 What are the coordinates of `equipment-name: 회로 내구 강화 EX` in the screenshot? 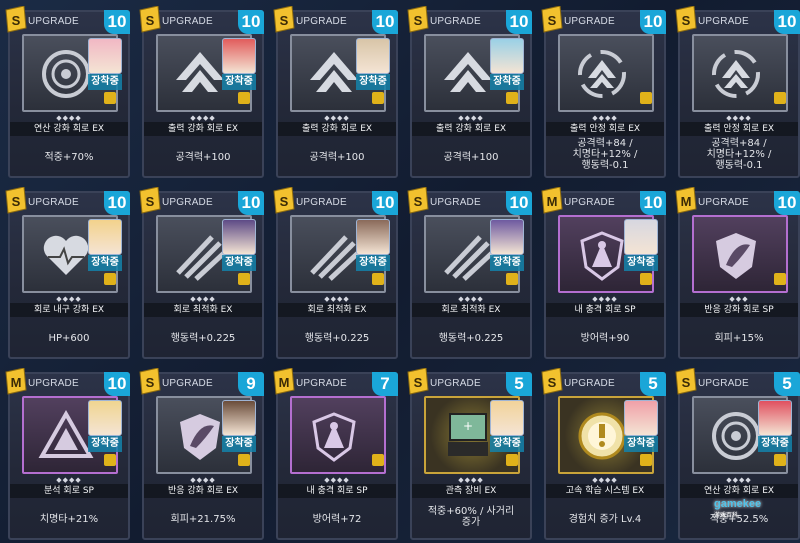 It's located at (69, 310).